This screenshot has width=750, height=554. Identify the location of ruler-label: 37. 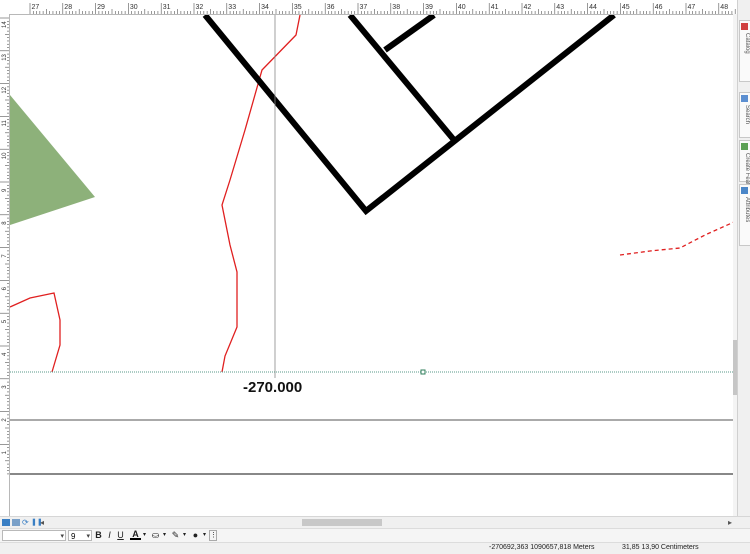
(364, 7).